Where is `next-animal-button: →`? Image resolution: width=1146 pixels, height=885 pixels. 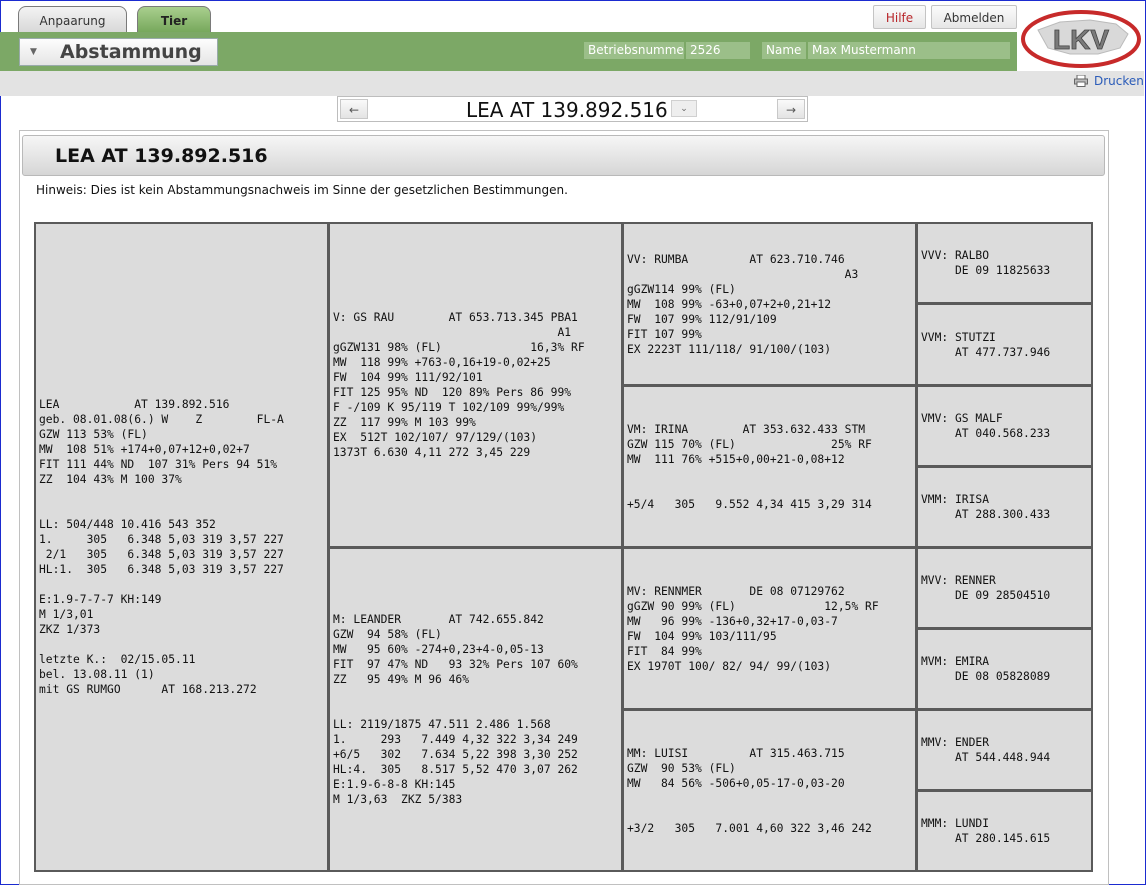 next-animal-button: → is located at coordinates (791, 109).